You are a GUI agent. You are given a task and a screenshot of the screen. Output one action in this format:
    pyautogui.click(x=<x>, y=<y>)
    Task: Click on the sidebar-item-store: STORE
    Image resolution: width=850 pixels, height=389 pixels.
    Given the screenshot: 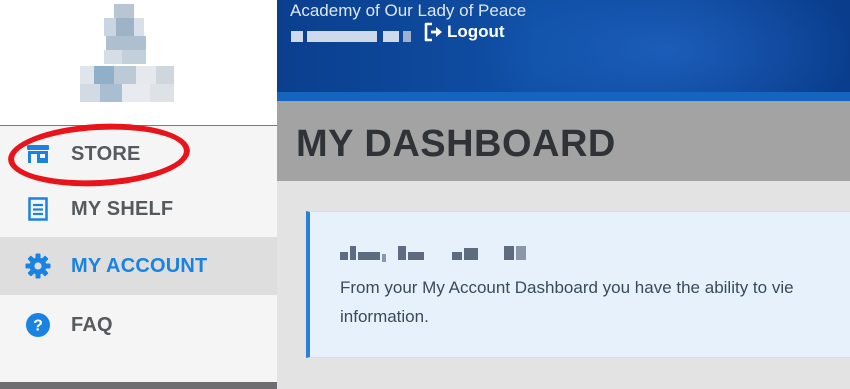 What is the action you would take?
    pyautogui.click(x=138, y=154)
    